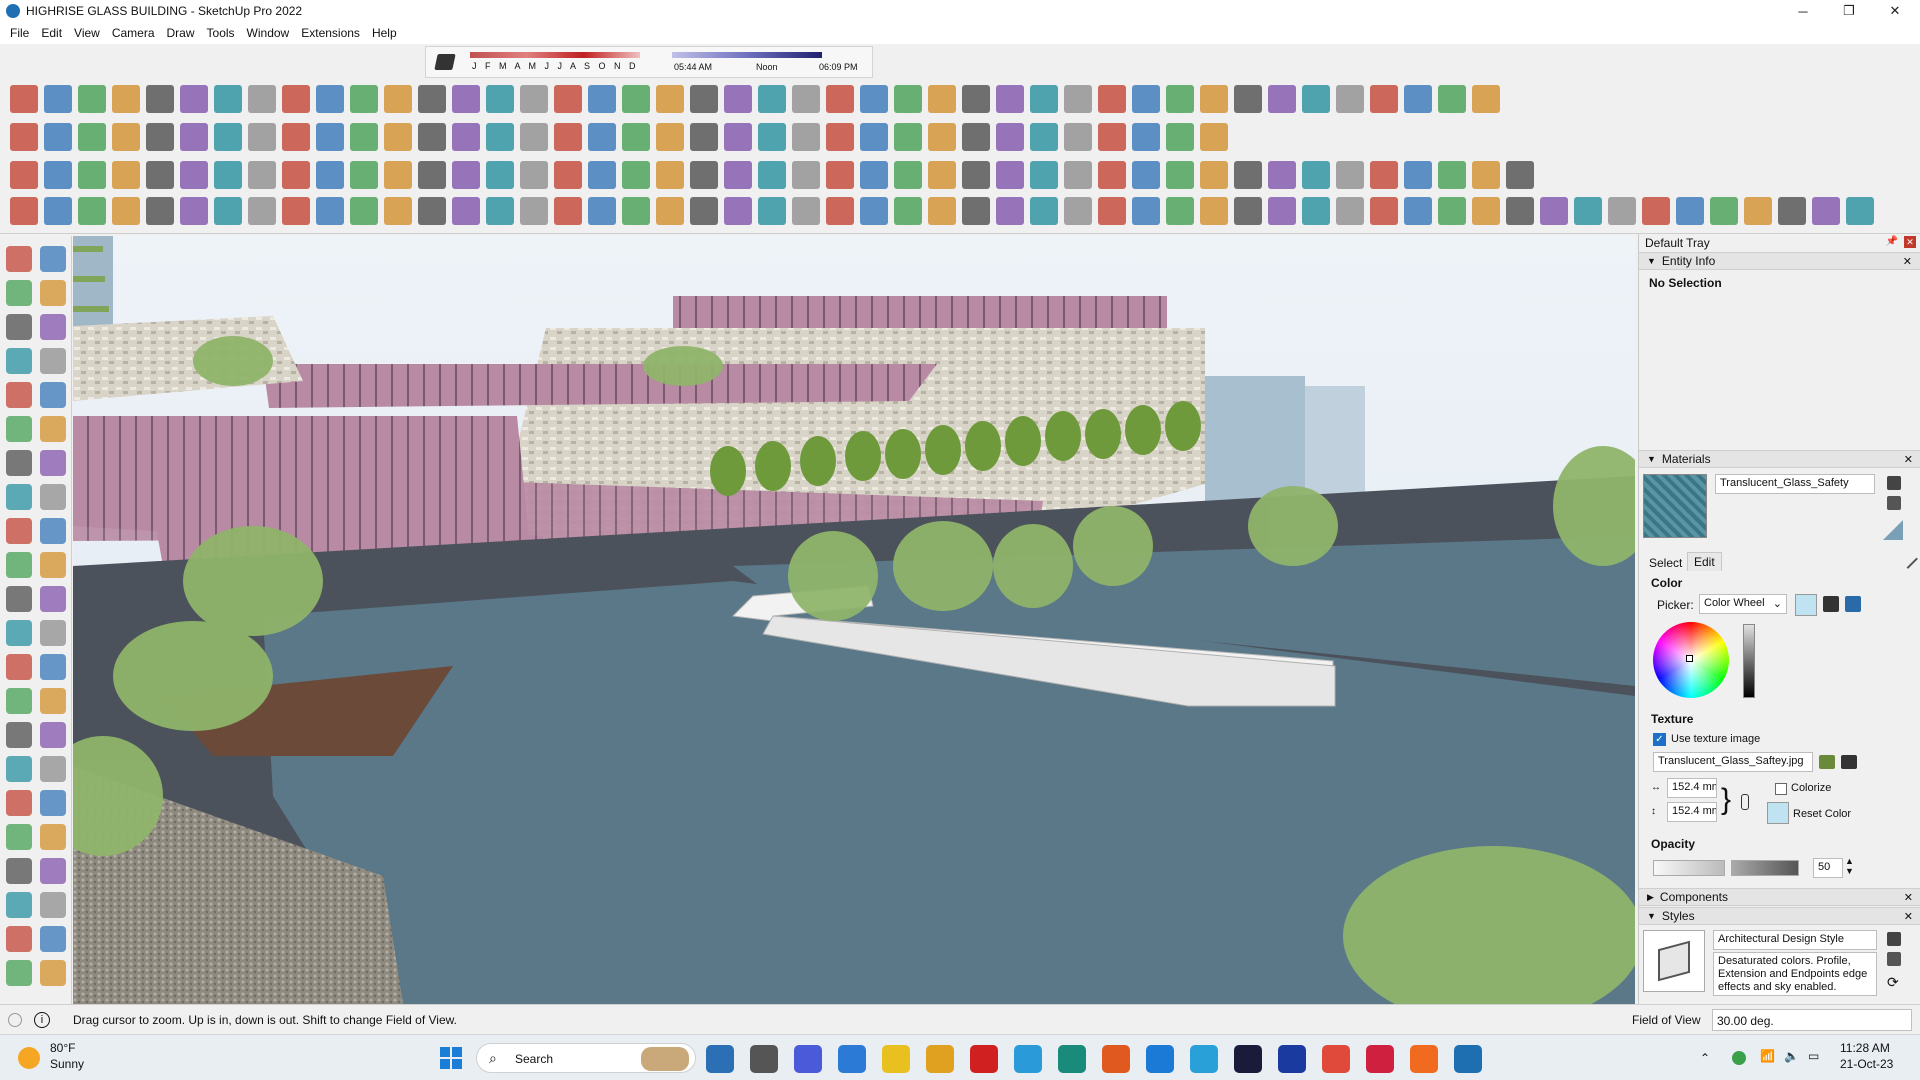 Image resolution: width=1920 pixels, height=1080 pixels. I want to click on weather-desc: Sunny, so click(67, 1064).